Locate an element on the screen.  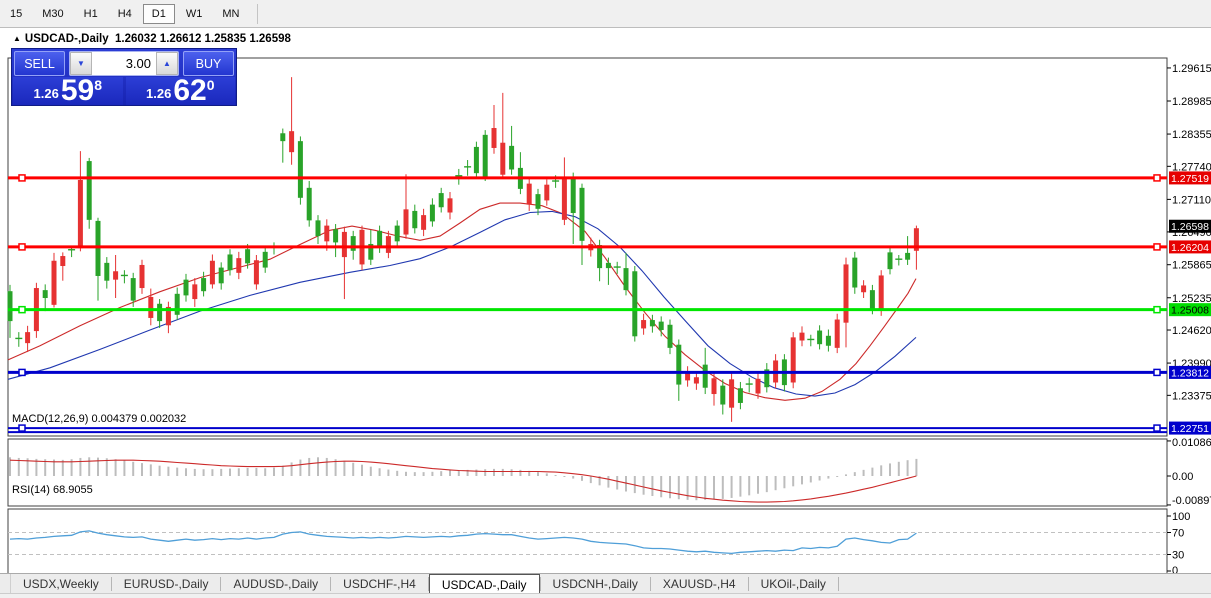
timeframe-button-mn: MN is located at coordinates (230, 14).